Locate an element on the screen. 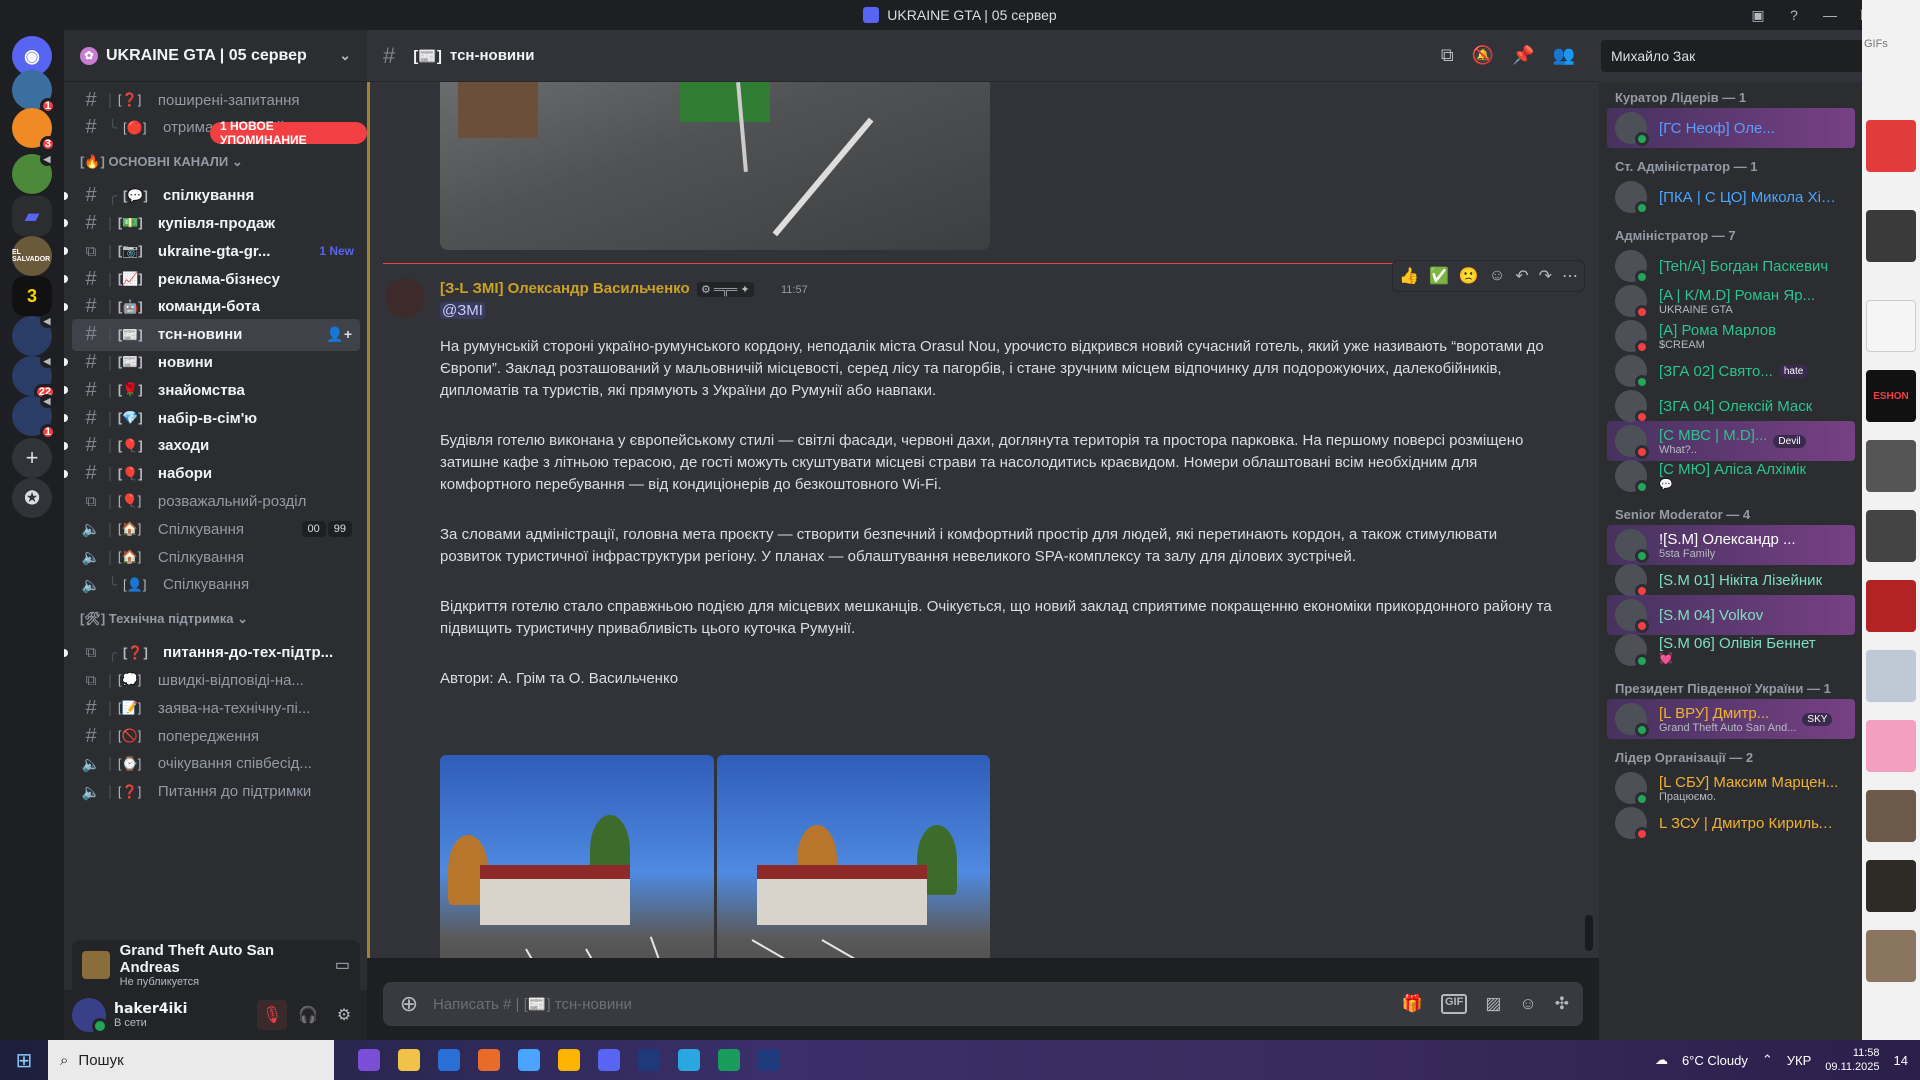 Image resolution: width=1920 pixels, height=1080 pixels. sad-reaction-icon: 🙁 is located at coordinates (1469, 276).